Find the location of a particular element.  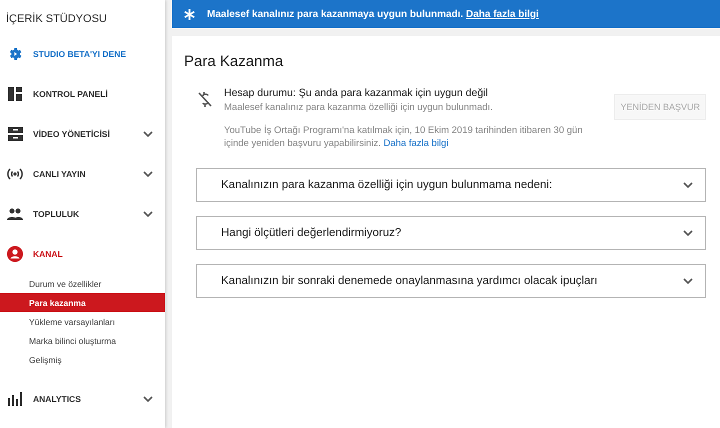

account-icon is located at coordinates (15, 254).